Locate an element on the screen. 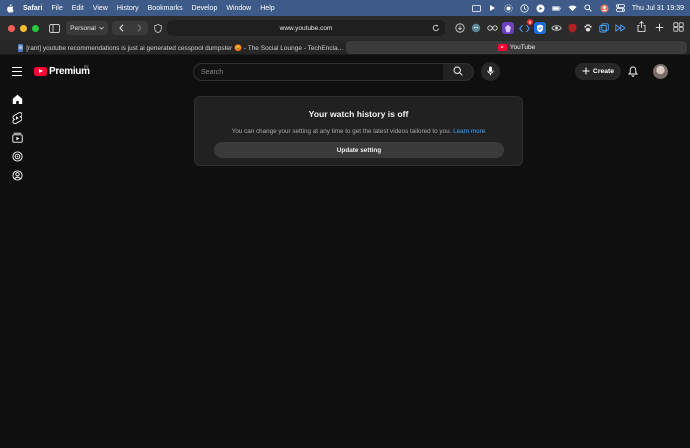  control-center-icon is located at coordinates (620, 8).